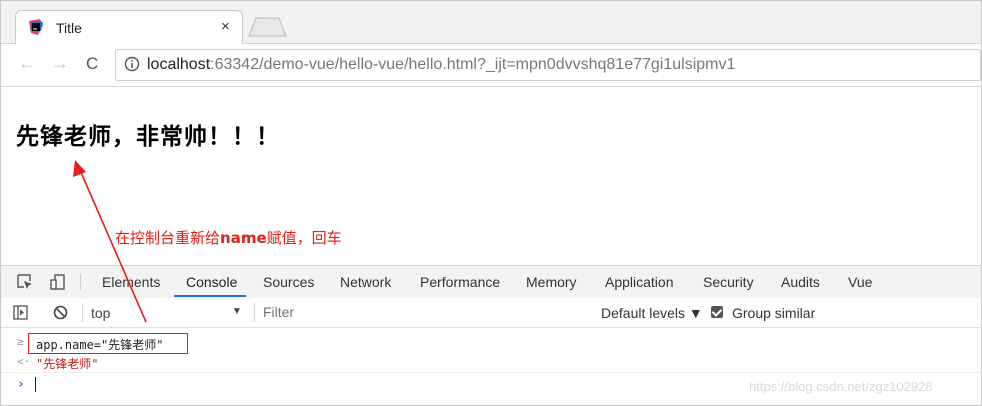 Image resolution: width=982 pixels, height=406 pixels. Describe the element at coordinates (21, 384) in the screenshot. I see `prompt-chevron-icon: ›` at that location.